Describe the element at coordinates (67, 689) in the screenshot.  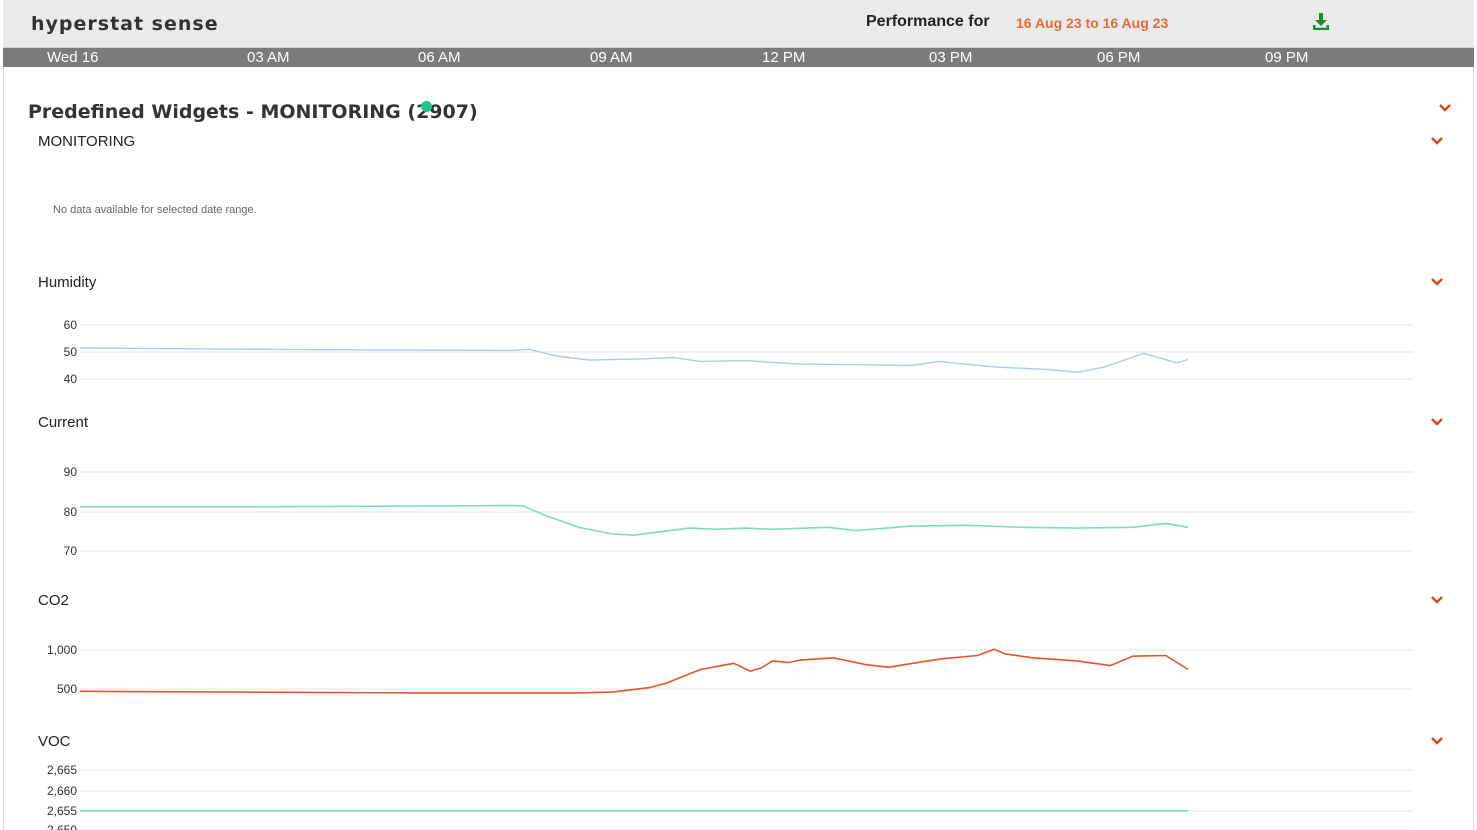
I see `y-tick-label: 500` at that location.